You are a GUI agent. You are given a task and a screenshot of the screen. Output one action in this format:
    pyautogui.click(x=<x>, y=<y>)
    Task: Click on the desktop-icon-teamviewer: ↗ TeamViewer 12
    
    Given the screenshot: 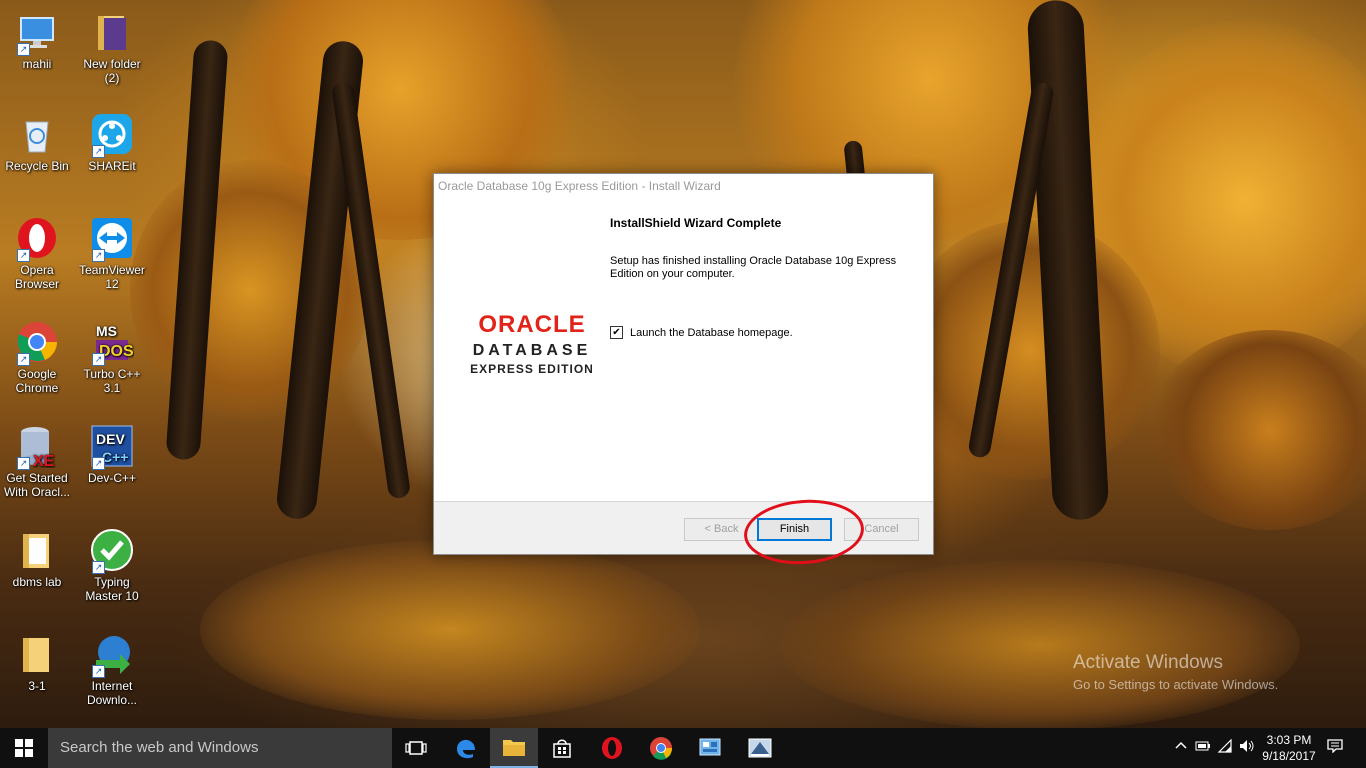 What is the action you would take?
    pyautogui.click(x=112, y=253)
    